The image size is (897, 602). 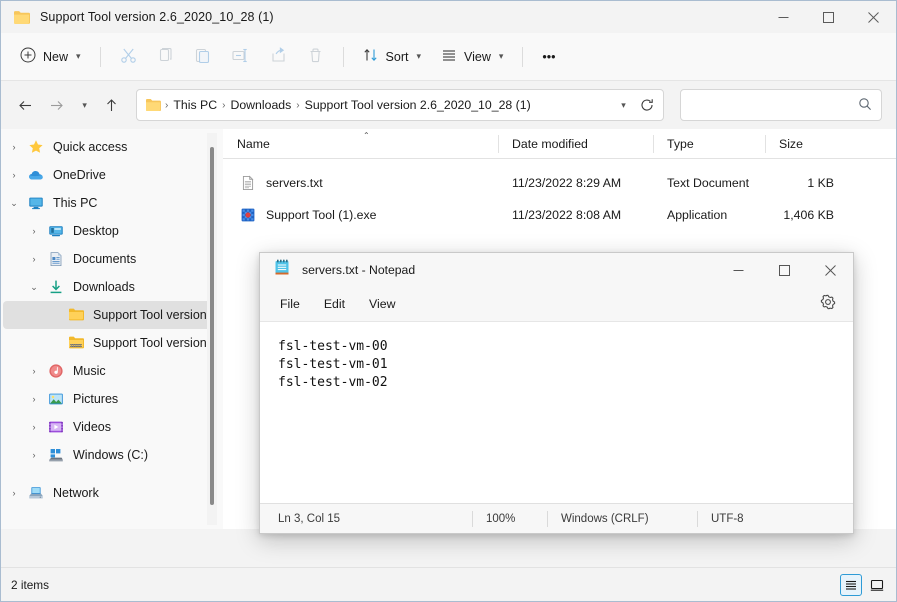 What do you see at coordinates (128, 57) in the screenshot?
I see `cut-button` at bounding box center [128, 57].